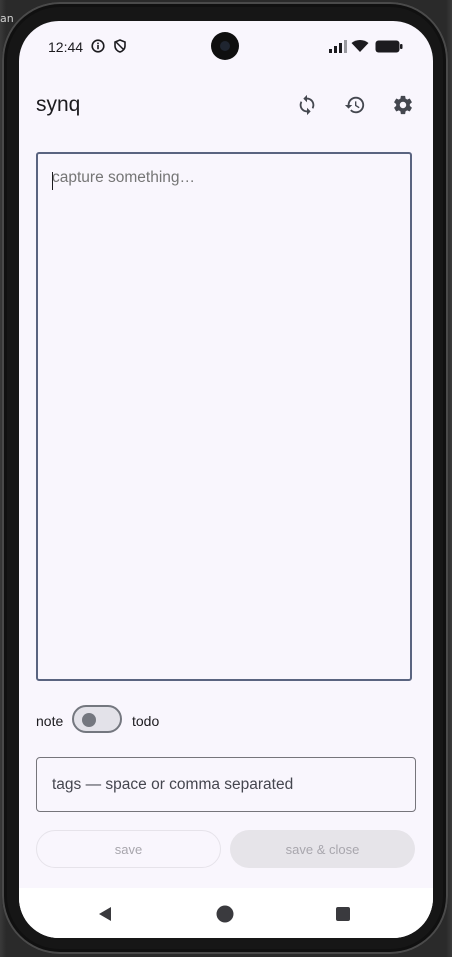 The height and width of the screenshot is (957, 452). I want to click on note-todo-toggle-row: note todo, so click(136, 721).